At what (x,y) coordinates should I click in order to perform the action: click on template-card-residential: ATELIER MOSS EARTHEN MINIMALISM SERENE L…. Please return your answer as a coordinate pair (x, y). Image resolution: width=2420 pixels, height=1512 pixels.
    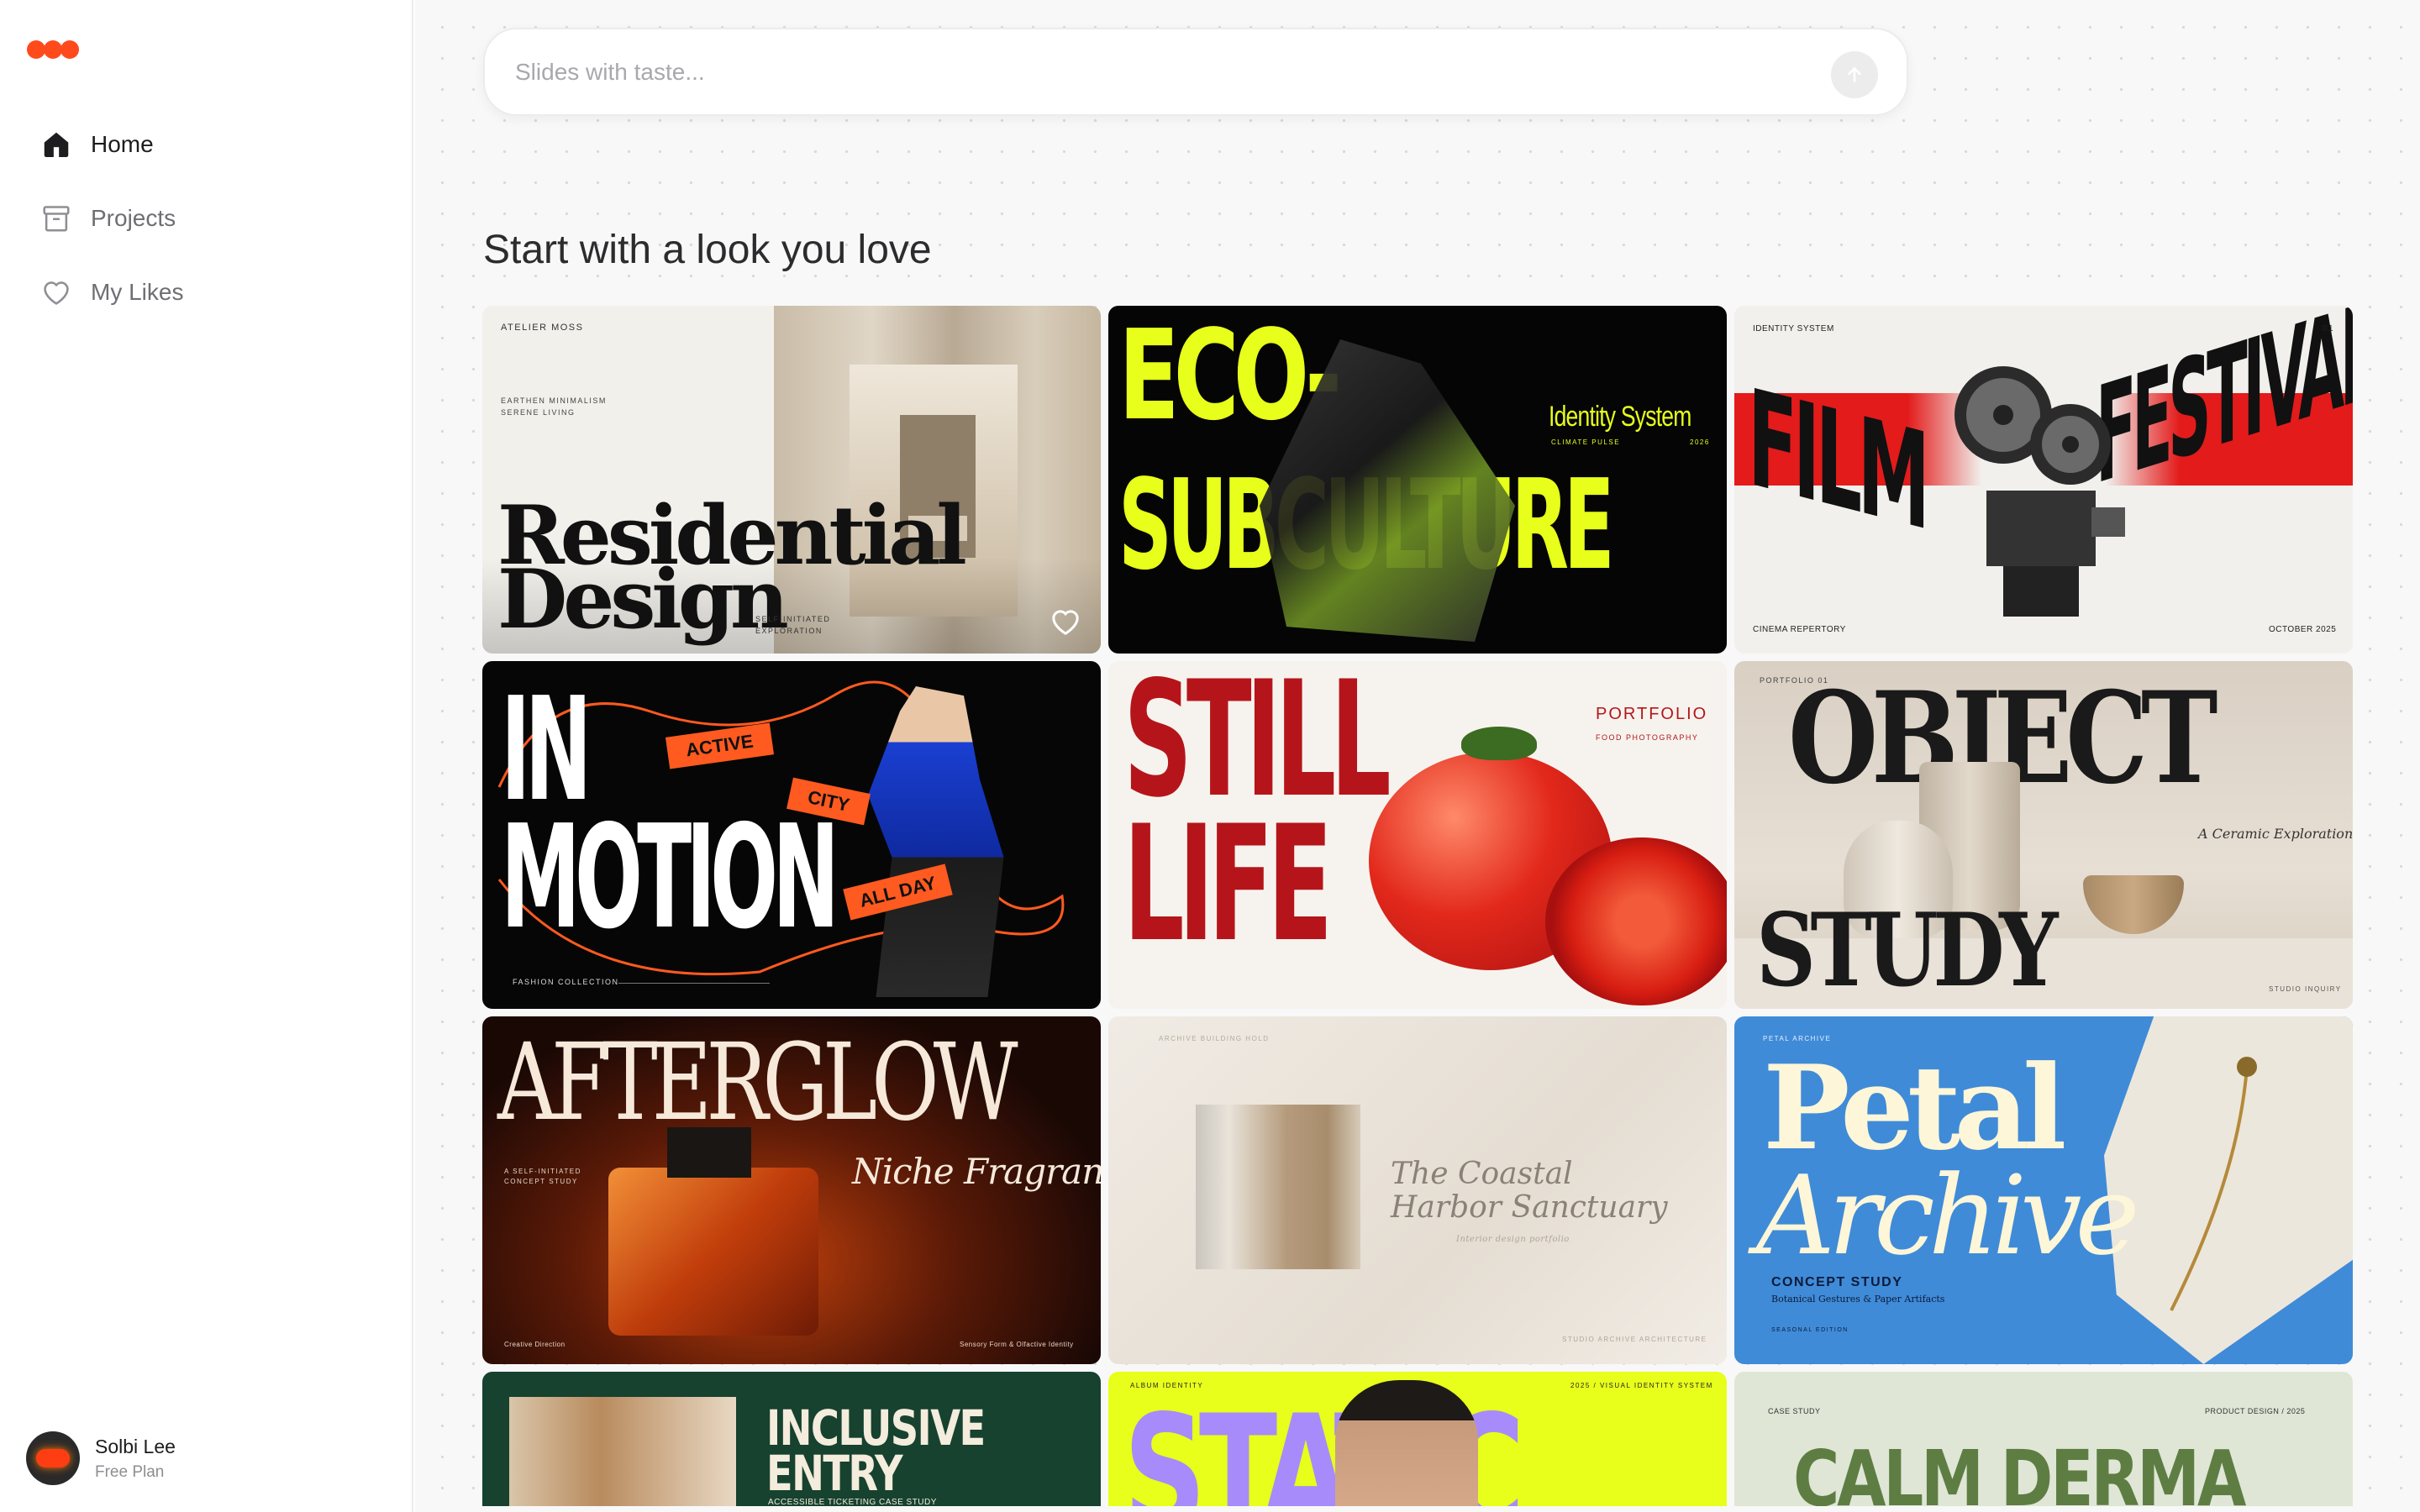
    Looking at the image, I should click on (792, 480).